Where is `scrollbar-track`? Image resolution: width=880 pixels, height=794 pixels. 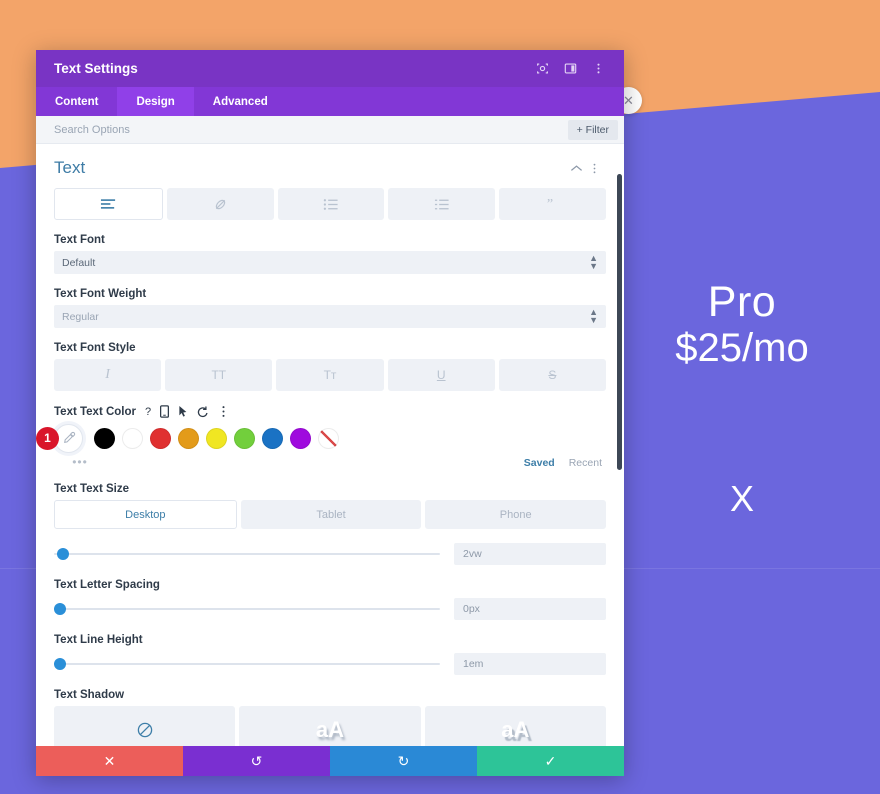 scrollbar-track is located at coordinates (619, 445).